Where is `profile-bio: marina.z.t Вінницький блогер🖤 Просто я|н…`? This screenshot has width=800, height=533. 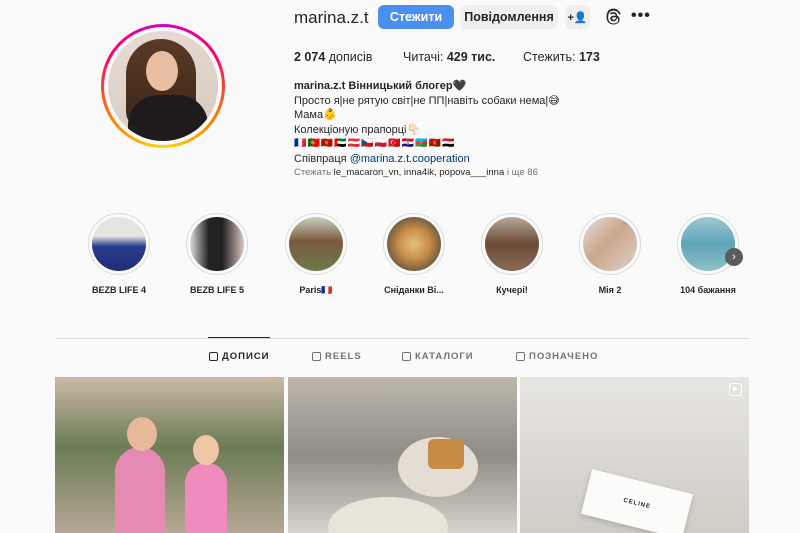
profile-bio: marina.z.t Вінницький блогер🖤 Просто я|н… is located at coordinates (427, 122).